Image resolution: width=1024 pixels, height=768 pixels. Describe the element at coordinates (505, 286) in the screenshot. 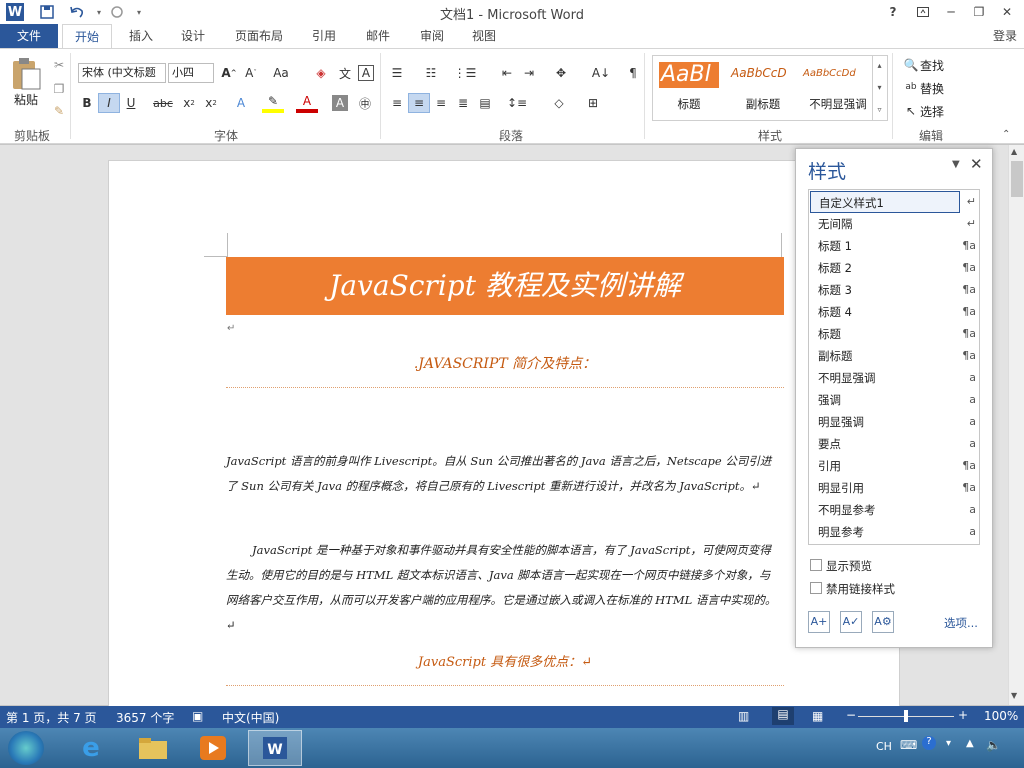

I see `title-banner: JavaScript 教程及实例讲解` at that location.